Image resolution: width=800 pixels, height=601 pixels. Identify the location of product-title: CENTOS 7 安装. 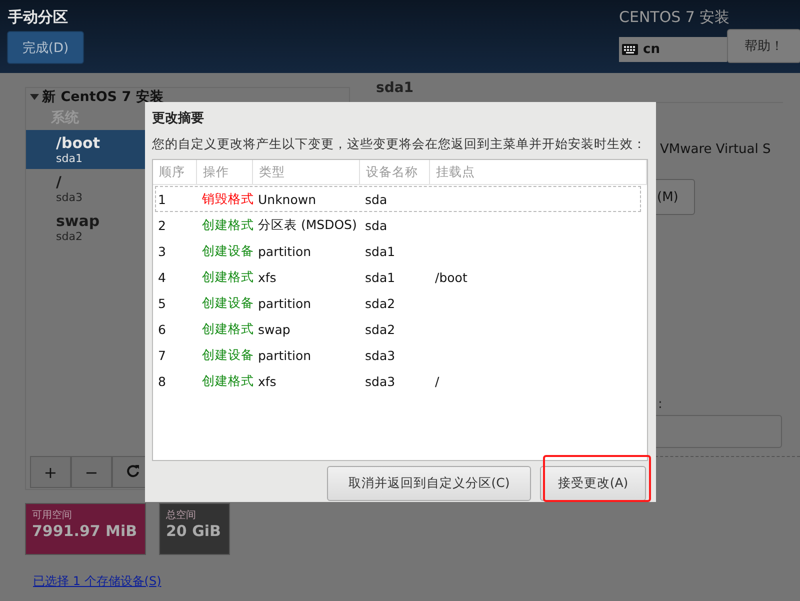
(674, 17).